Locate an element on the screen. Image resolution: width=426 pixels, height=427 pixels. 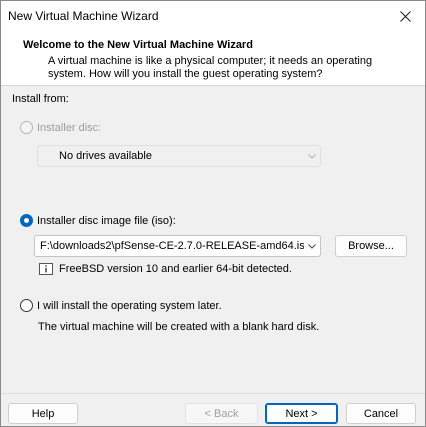
window-title: New Virtual Machine Wizard is located at coordinates (83, 16).